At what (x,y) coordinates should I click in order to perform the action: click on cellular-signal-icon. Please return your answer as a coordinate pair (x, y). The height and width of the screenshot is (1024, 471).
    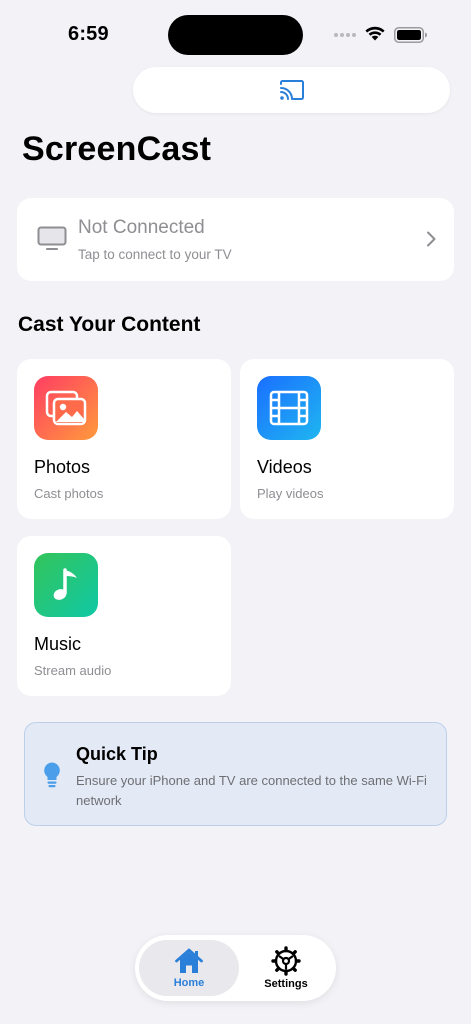
    Looking at the image, I should click on (345, 35).